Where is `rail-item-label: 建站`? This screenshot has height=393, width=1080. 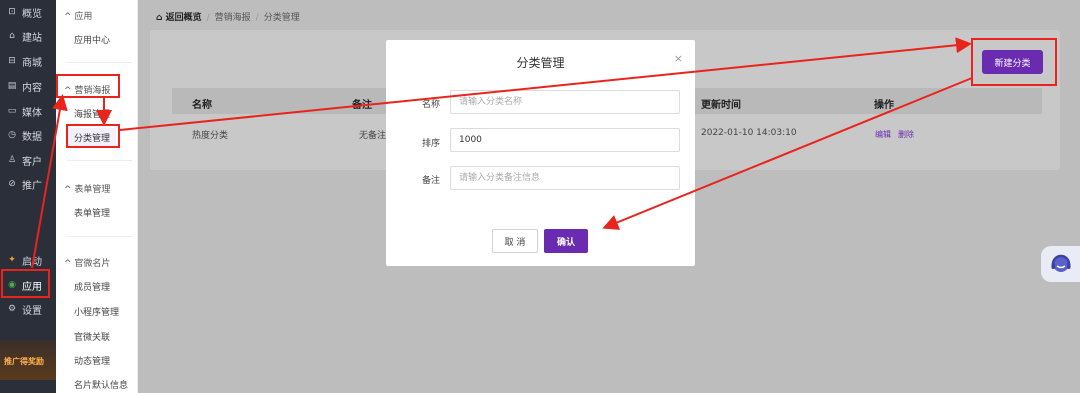
rail-item-label: 建站 is located at coordinates (32, 38).